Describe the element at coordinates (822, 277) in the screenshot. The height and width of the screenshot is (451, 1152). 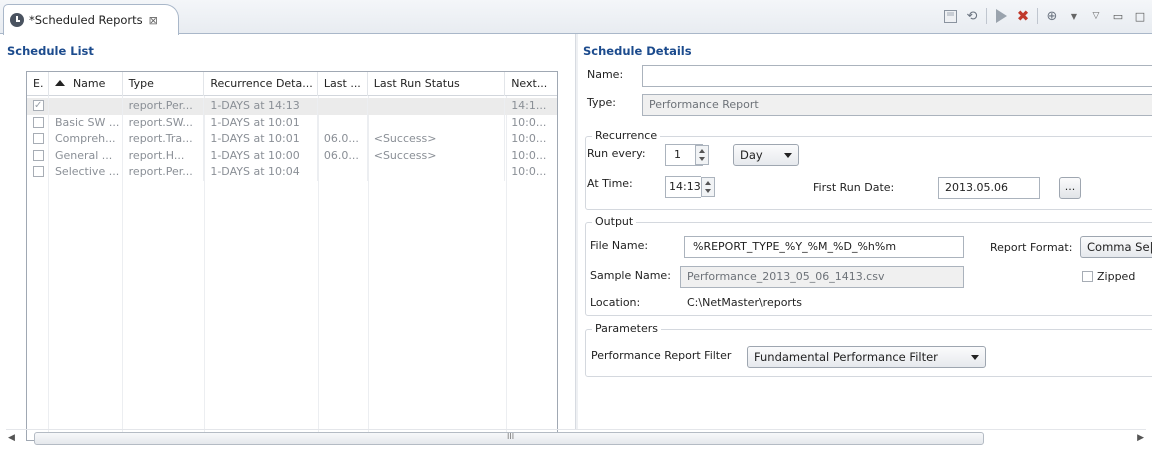
I see `sample-name-field: Performance_2013_05_06_1413.csv` at that location.